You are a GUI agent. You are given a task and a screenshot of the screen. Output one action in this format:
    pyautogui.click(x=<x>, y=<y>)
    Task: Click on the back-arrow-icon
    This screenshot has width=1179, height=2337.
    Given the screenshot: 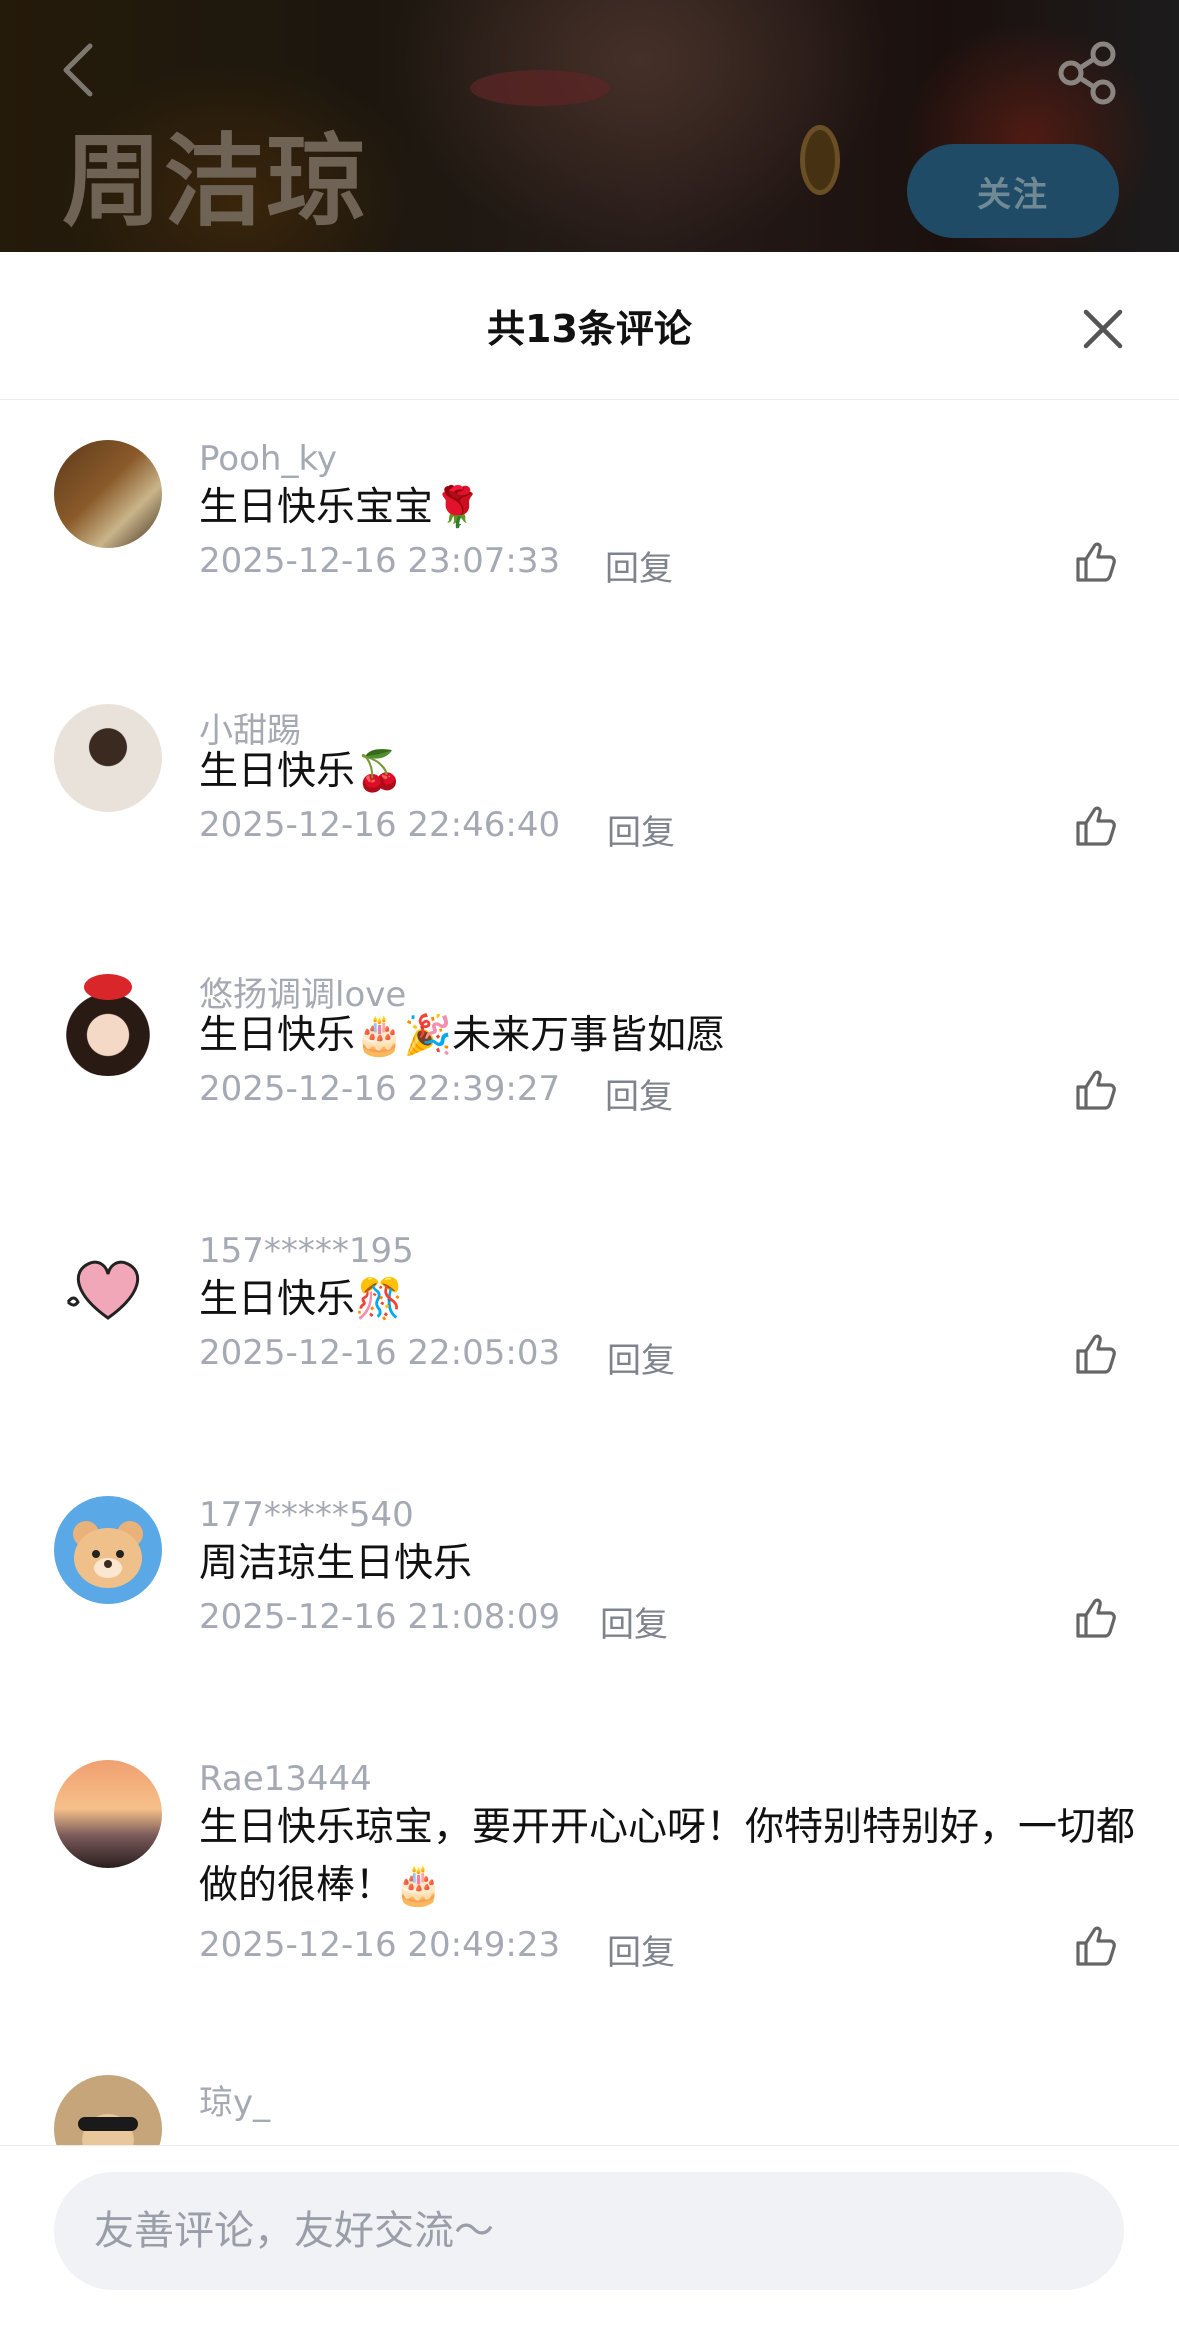 What is the action you would take?
    pyautogui.click(x=78, y=70)
    